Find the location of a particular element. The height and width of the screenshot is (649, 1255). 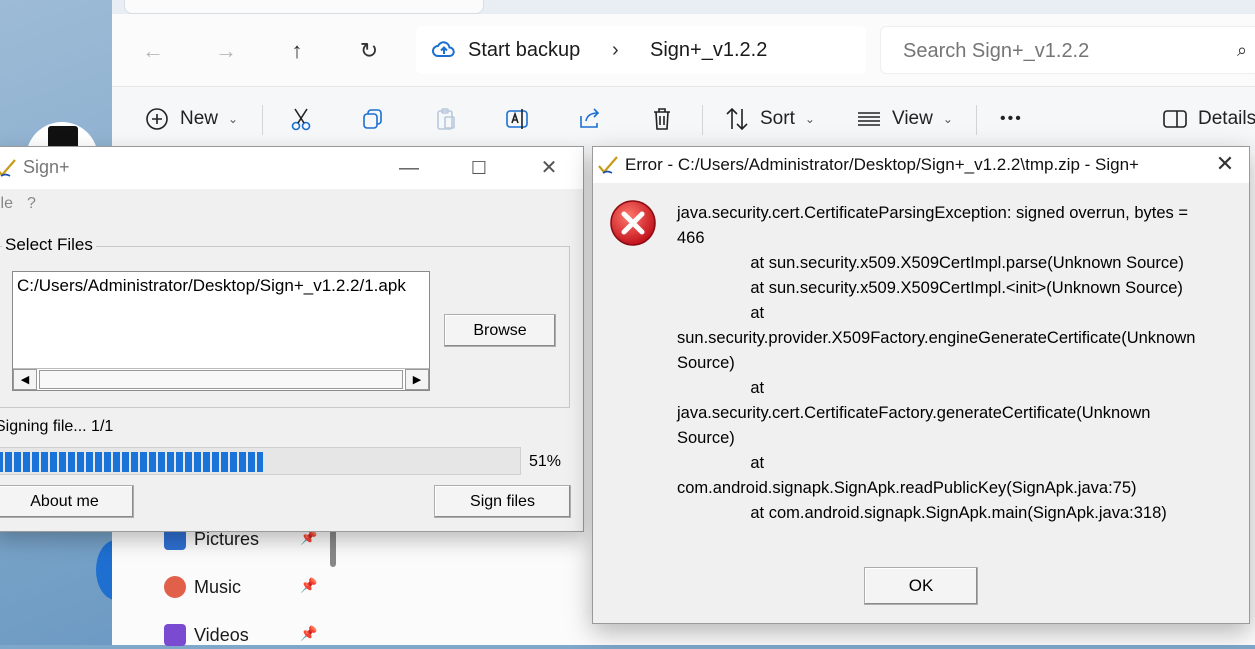

breadcrumb-current: Sign+_v1.2.2 is located at coordinates (708, 50).